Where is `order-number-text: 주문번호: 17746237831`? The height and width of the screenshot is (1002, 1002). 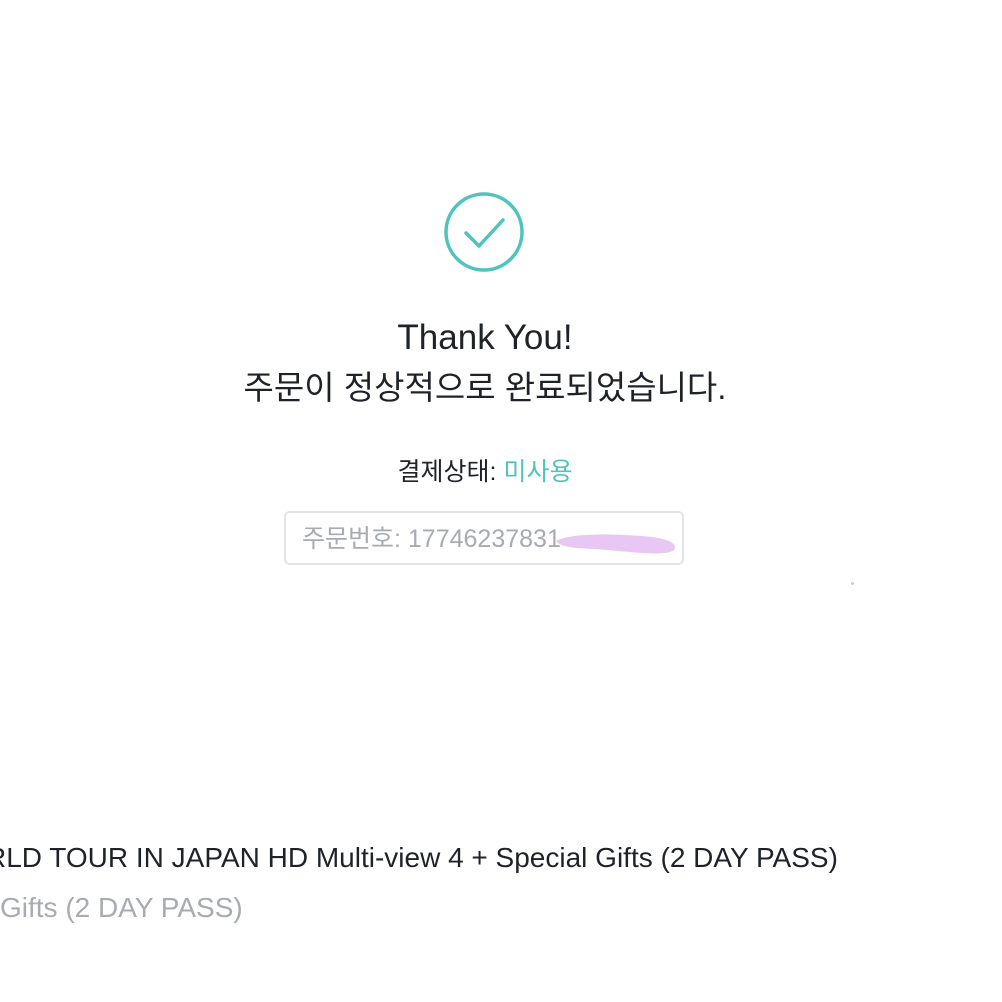
order-number-text: 주문번호: 17746237831 is located at coordinates (431, 539).